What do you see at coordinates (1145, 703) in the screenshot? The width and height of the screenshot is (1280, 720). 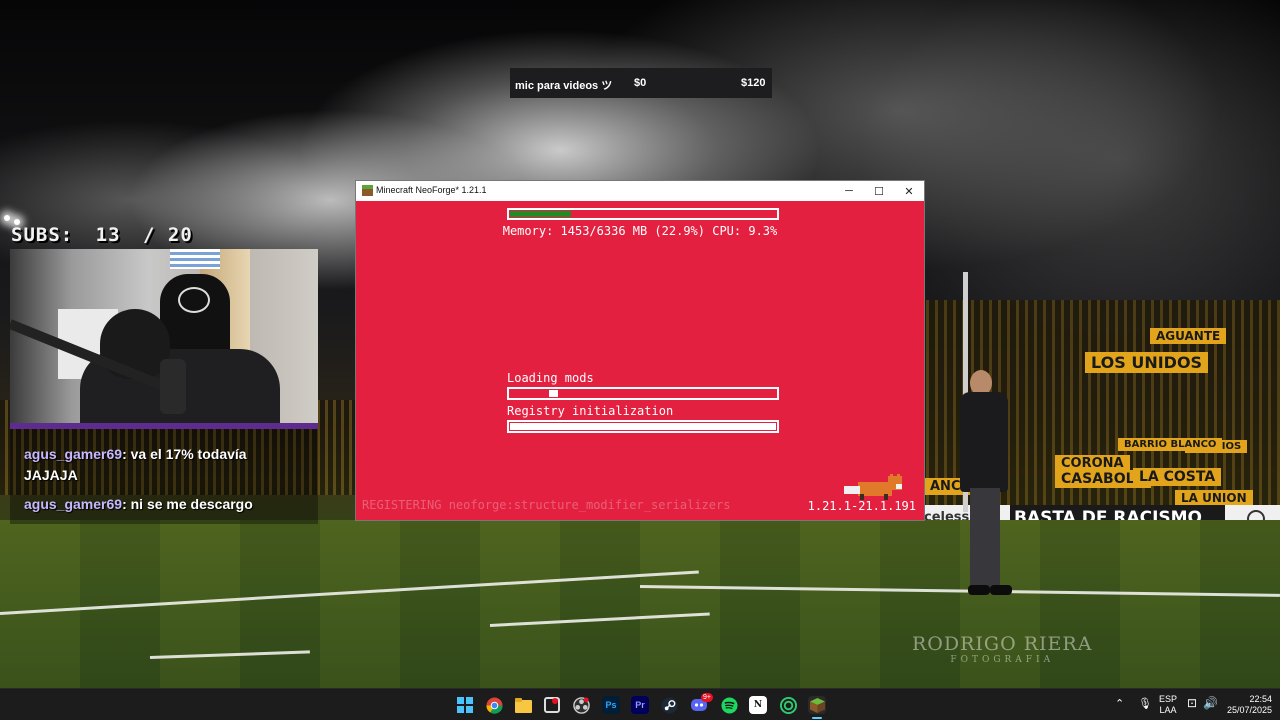 I see `microphone-icon: 🎙` at bounding box center [1145, 703].